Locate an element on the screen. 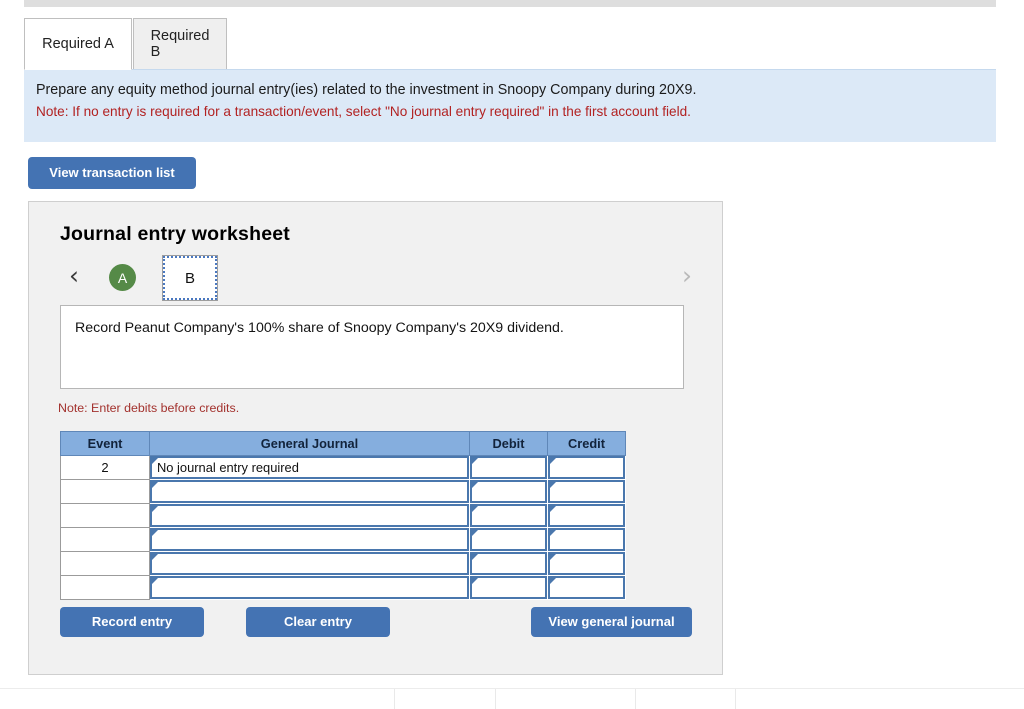 This screenshot has width=1024, height=709. tab-required-a-label: Required A is located at coordinates (78, 44).